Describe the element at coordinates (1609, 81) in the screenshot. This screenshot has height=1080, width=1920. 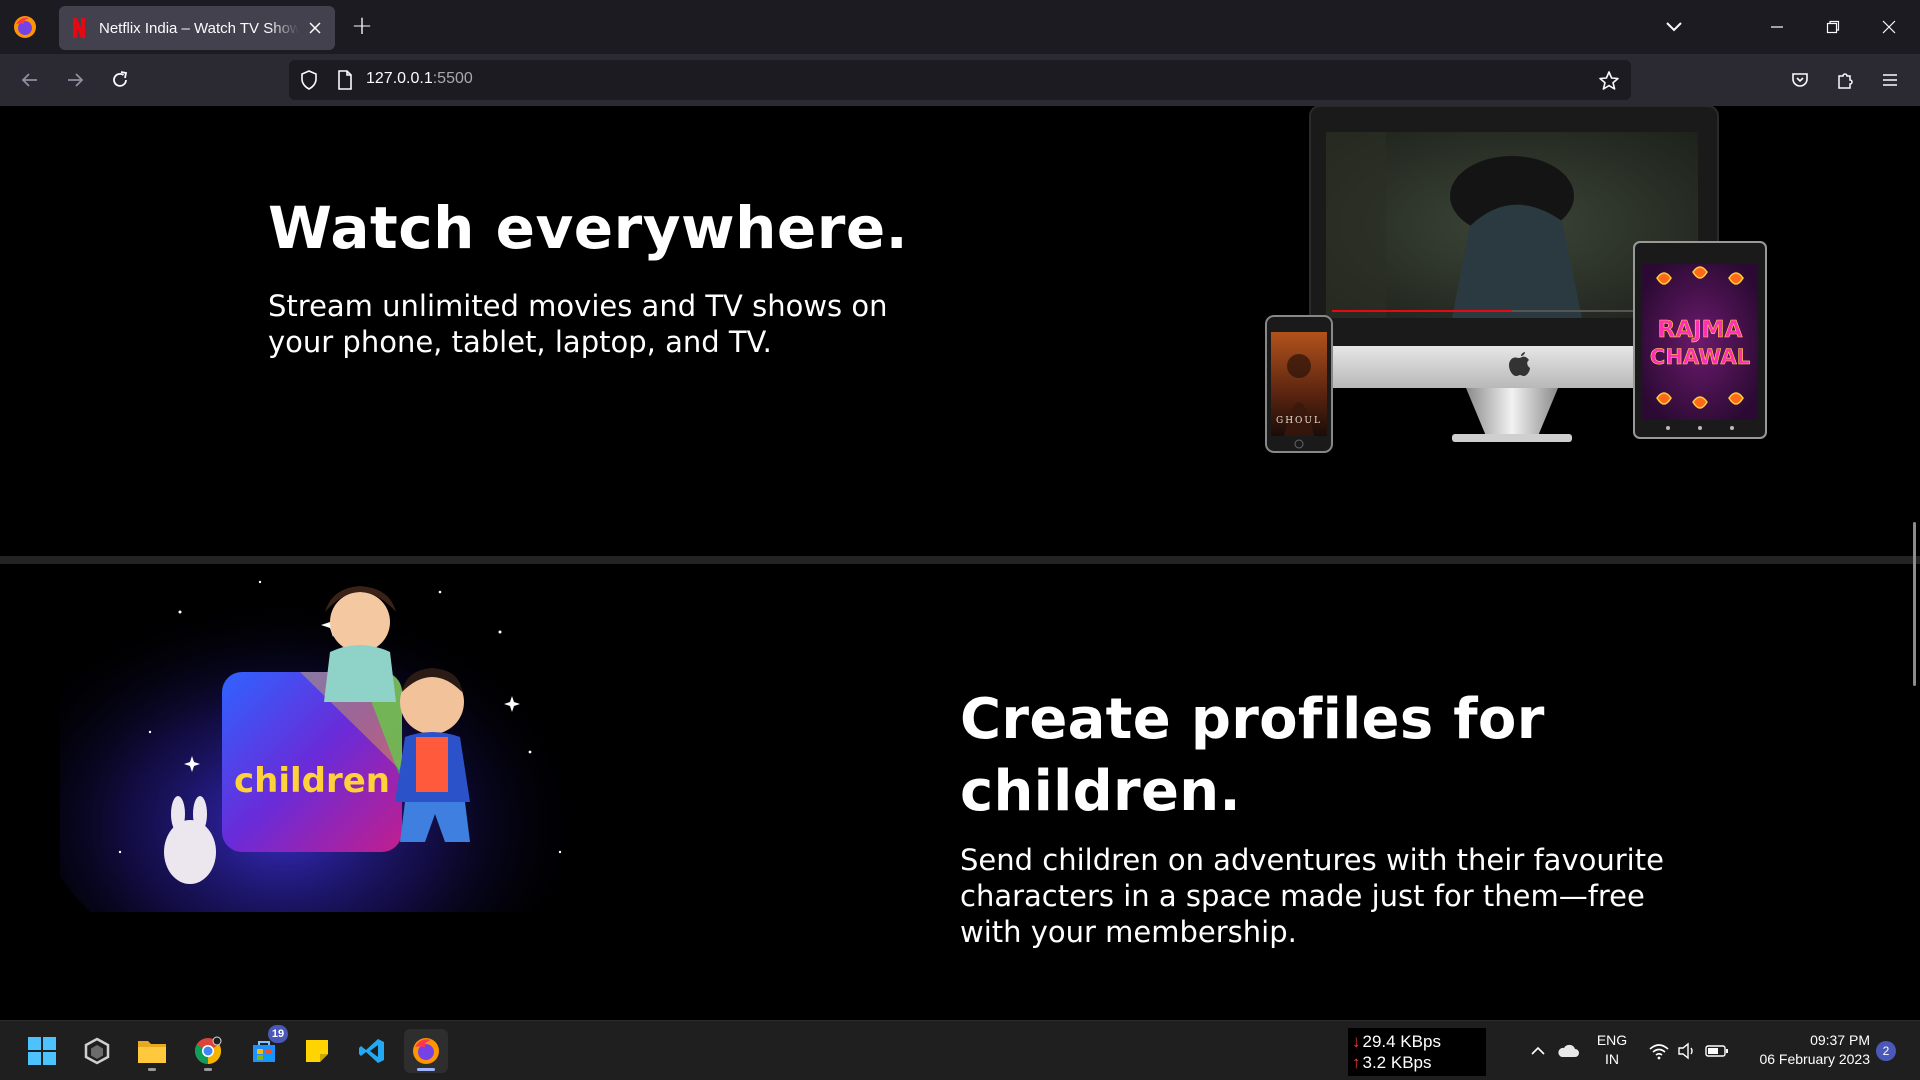
I see `bookmark-star-icon` at that location.